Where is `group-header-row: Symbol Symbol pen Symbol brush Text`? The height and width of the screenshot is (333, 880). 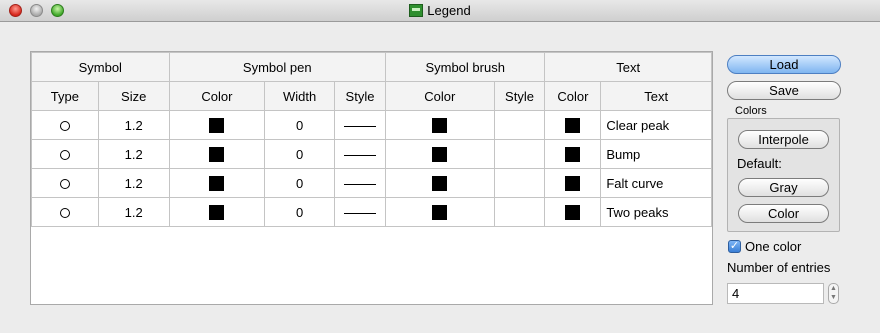 group-header-row: Symbol Symbol pen Symbol brush Text is located at coordinates (371, 67).